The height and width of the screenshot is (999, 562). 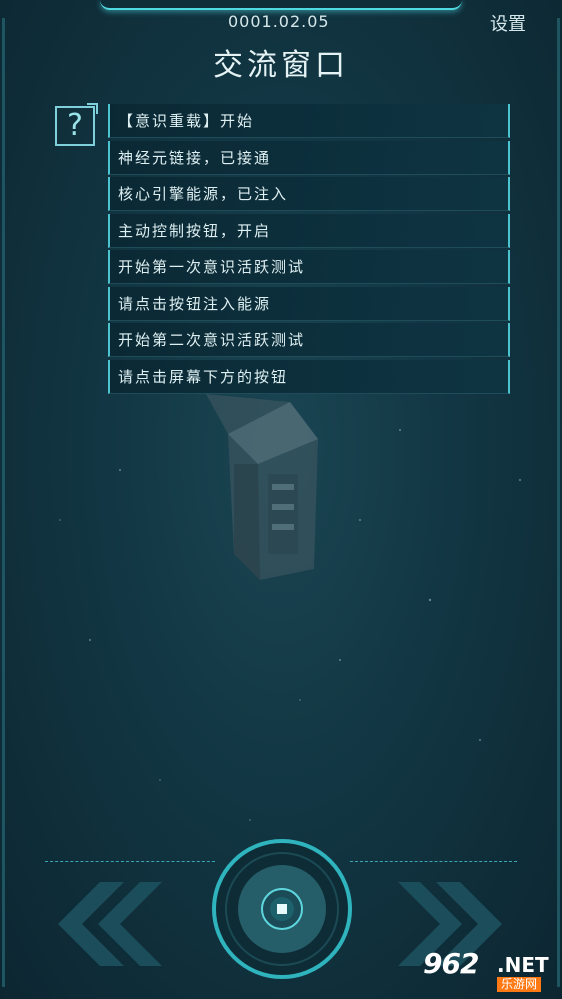 I want to click on watermark-suffix: .NET, so click(x=523, y=965).